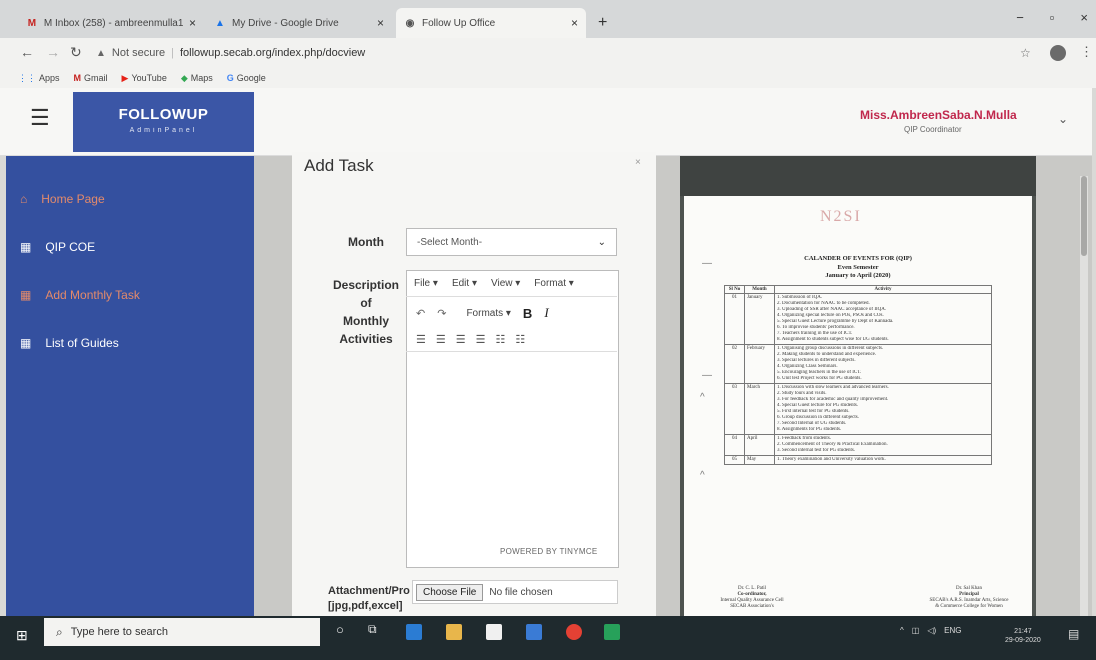 The height and width of the screenshot is (660, 1096). I want to click on tab-follow-up-office: ◉ Follow Up Office ×, so click(491, 23).